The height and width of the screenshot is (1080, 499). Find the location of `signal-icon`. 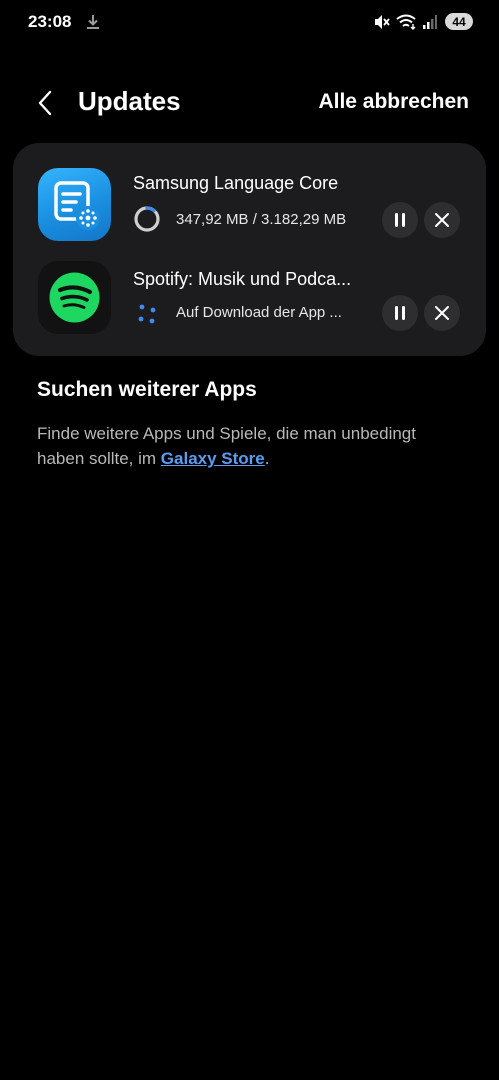

signal-icon is located at coordinates (430, 21).